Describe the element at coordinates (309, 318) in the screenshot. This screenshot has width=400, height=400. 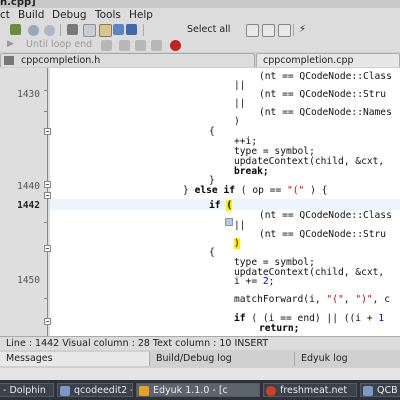
I see `code-line: if ( (i == end) || ((i + 1` at that location.